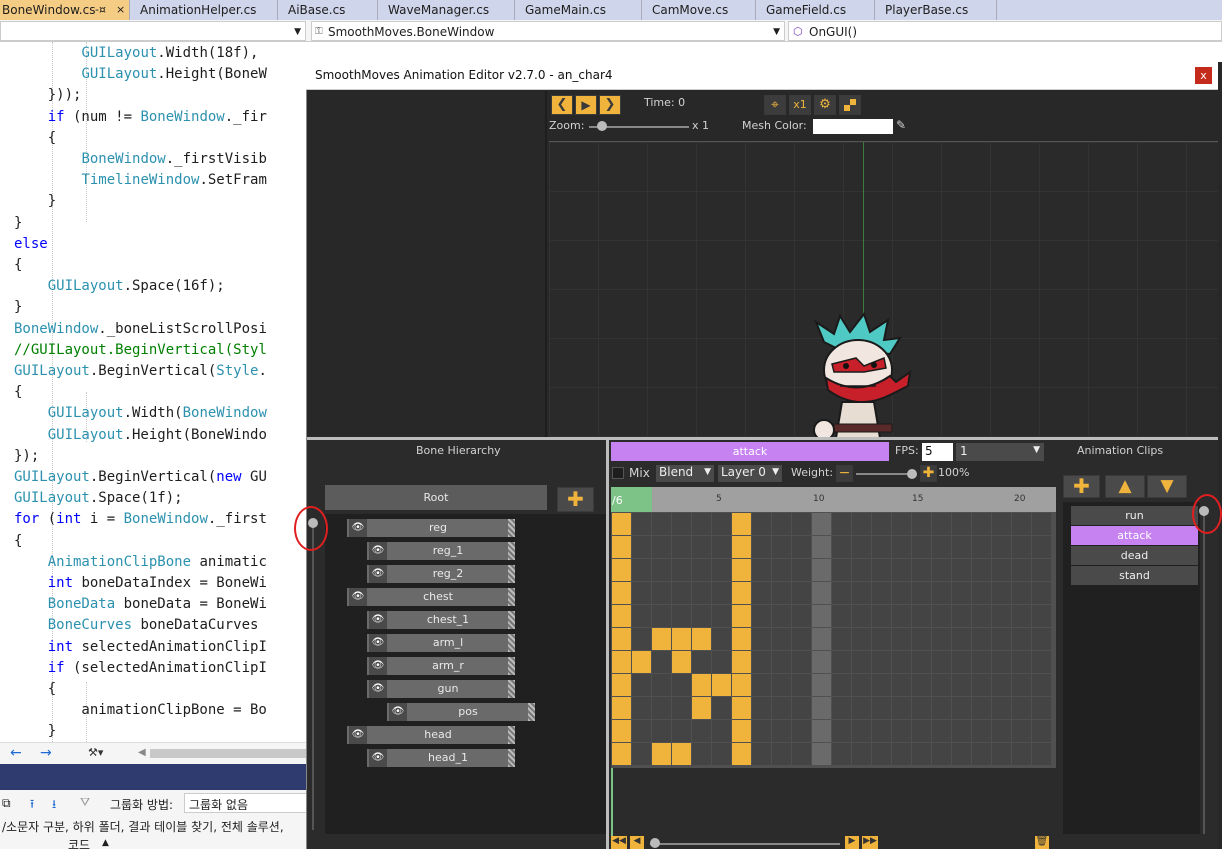 This screenshot has height=853, width=1222. Describe the element at coordinates (912, 474) in the screenshot. I see `weight-slider-thumb` at that location.